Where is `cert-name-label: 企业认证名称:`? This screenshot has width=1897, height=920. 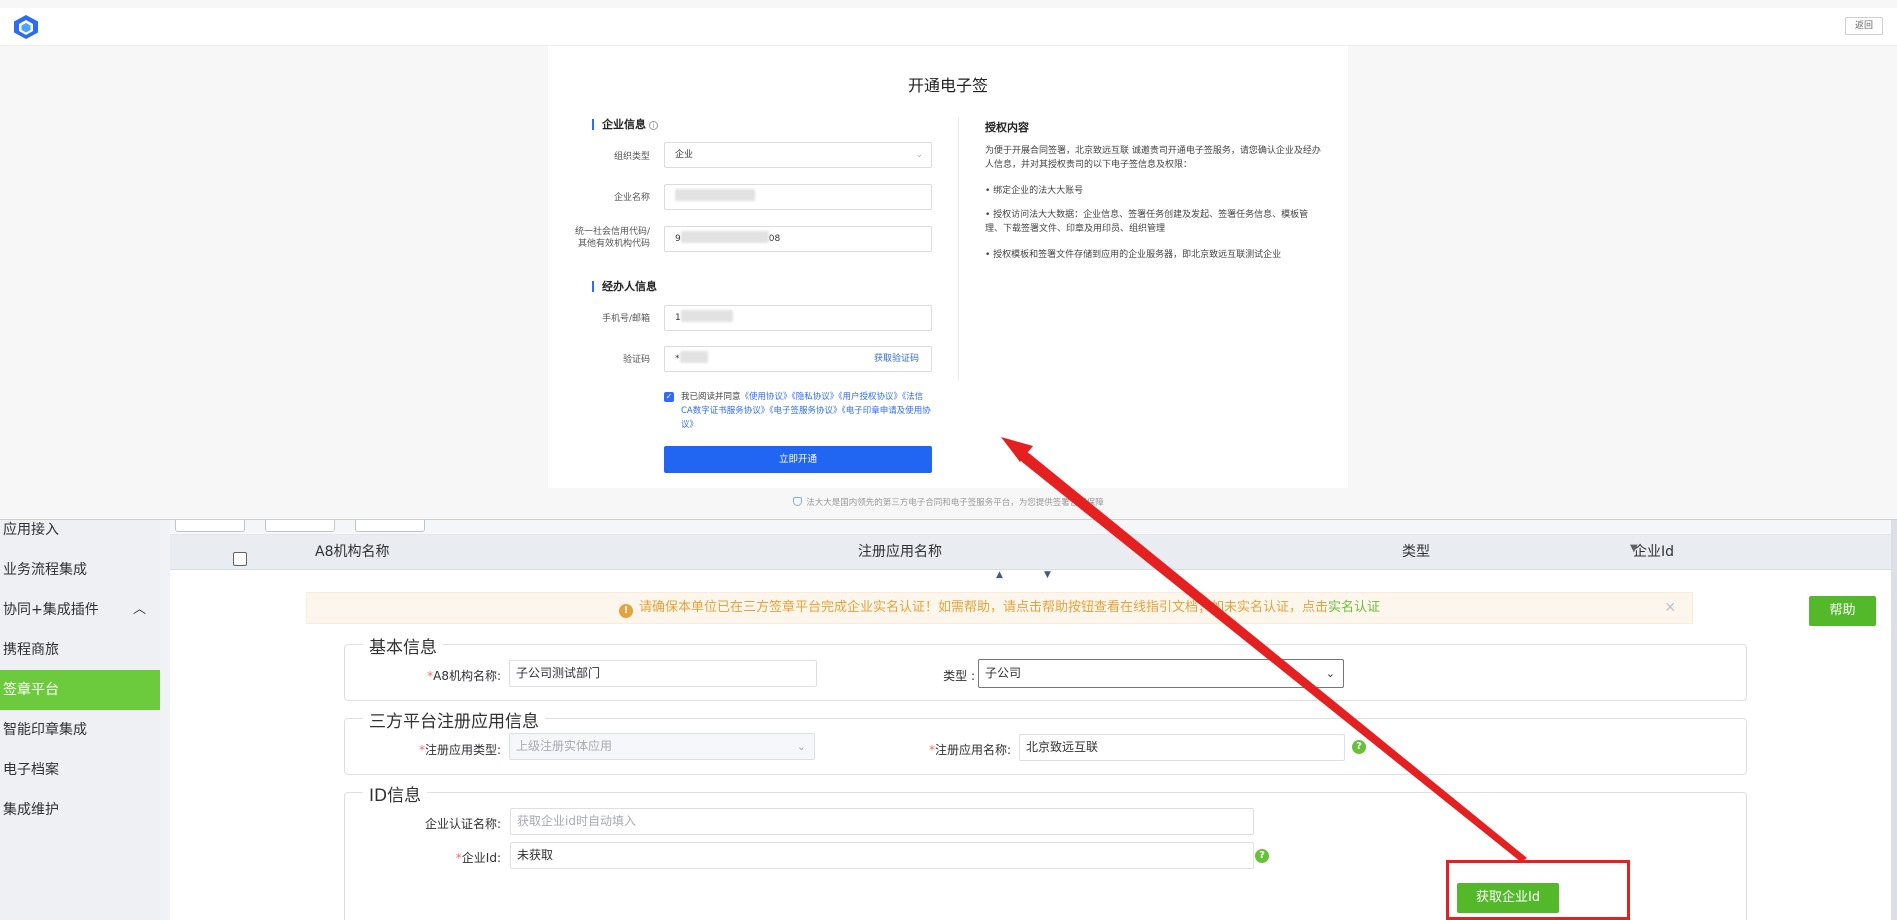 cert-name-label: 企业认证名称: is located at coordinates (462, 824).